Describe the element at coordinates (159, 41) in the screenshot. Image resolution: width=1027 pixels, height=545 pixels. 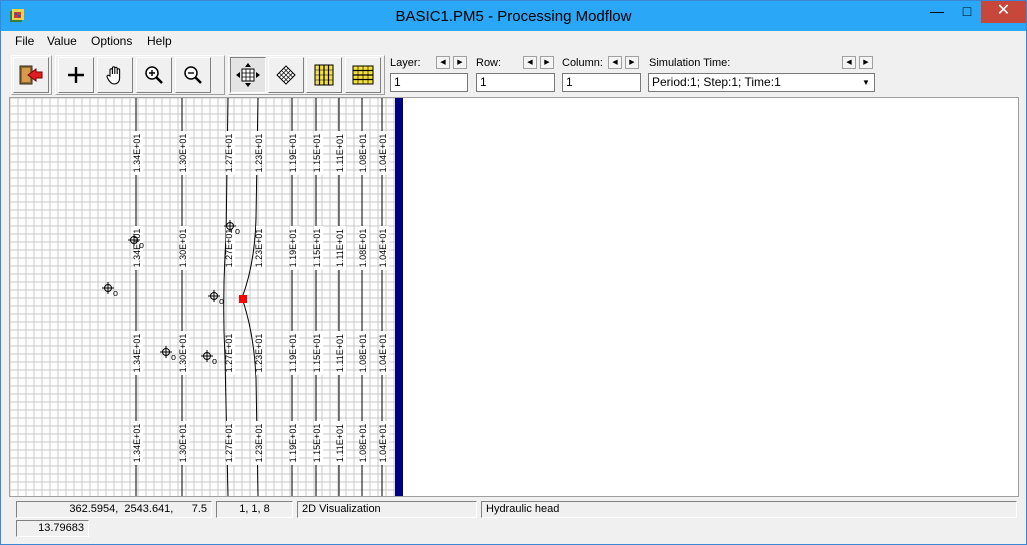
I see `menu-help: Help` at that location.